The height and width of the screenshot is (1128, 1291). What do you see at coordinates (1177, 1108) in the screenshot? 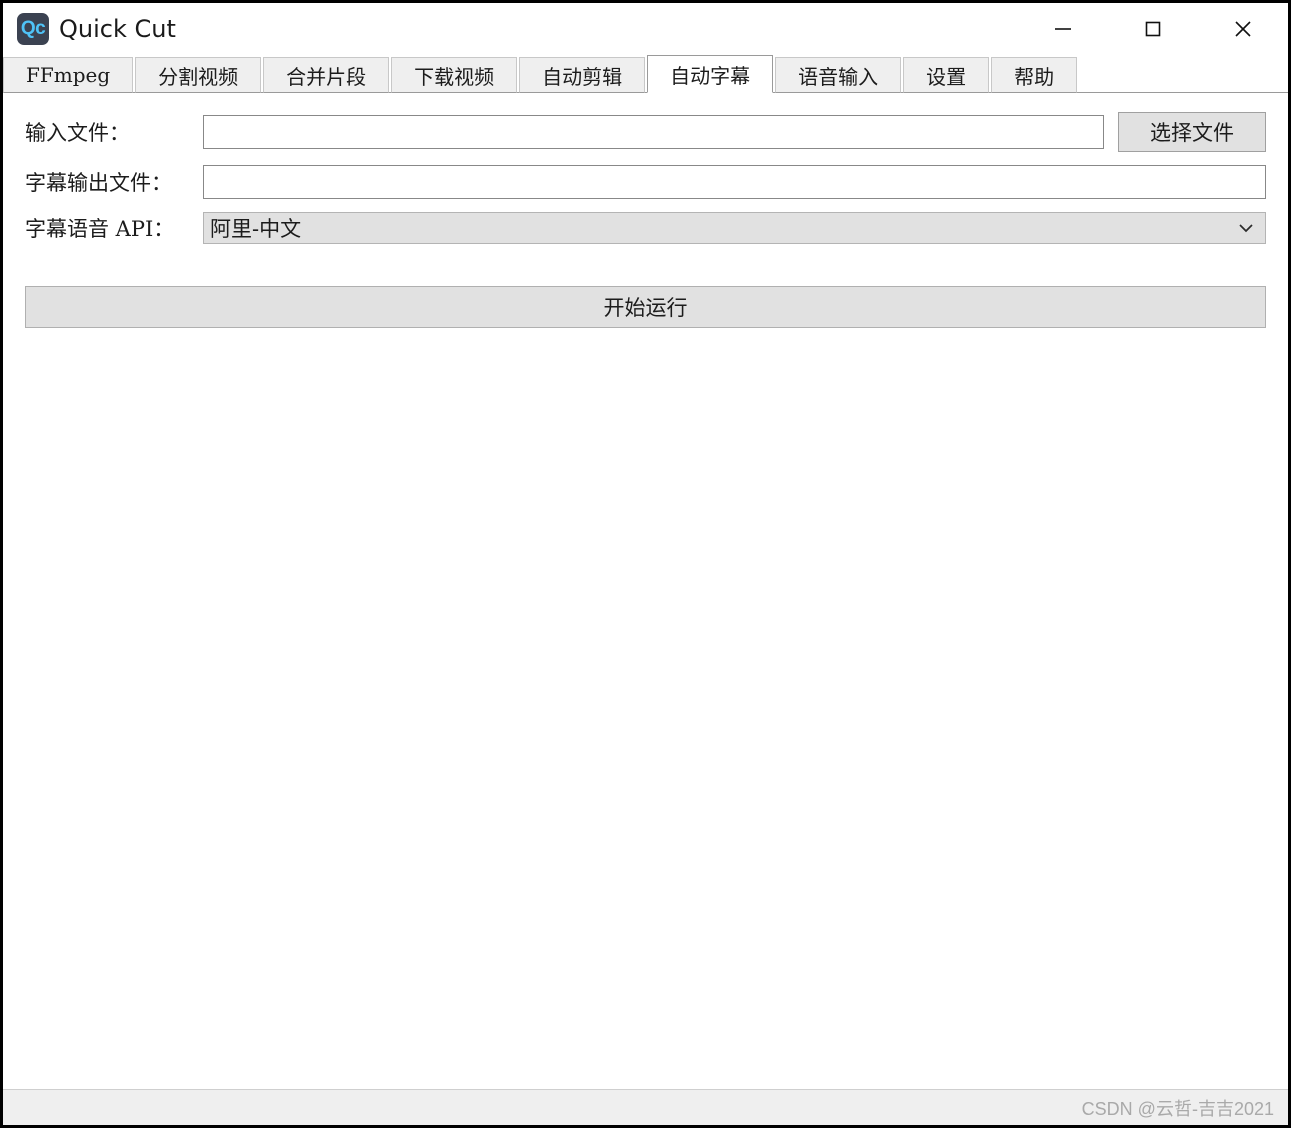
I see `watermark-label: CSDN @云哲-吉吉2021` at bounding box center [1177, 1108].